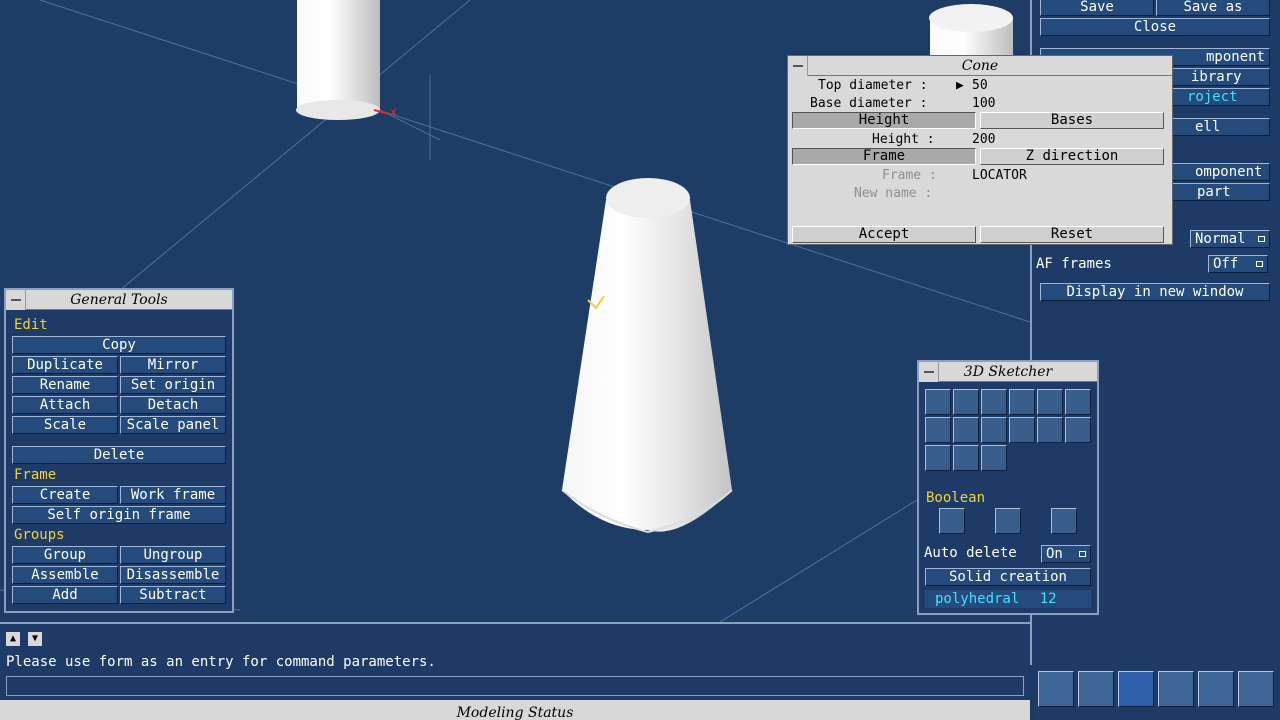 The image size is (1280, 720). I want to click on rename-button: Rename, so click(65, 385).